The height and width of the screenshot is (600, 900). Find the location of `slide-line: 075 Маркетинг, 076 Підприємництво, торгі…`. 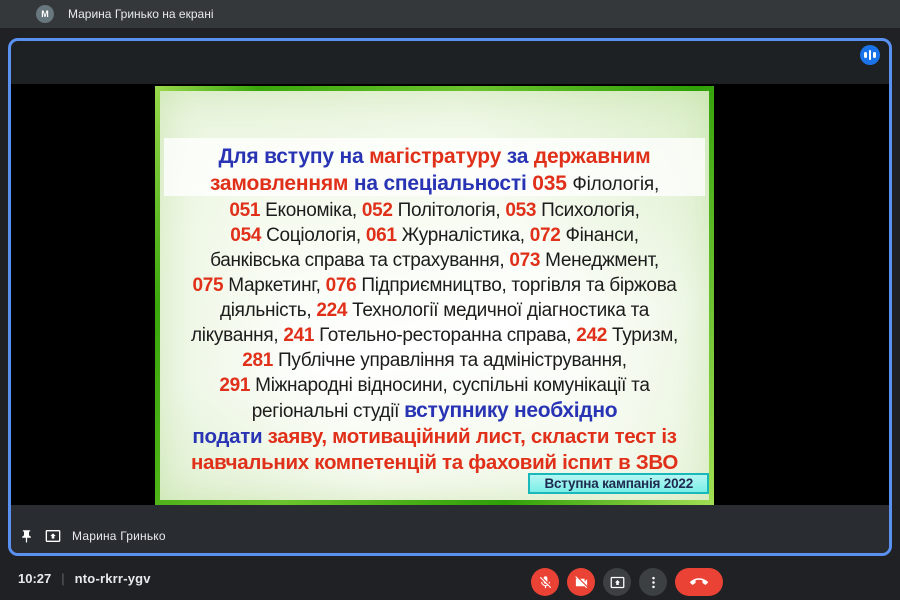

slide-line: 075 Маркетинг, 076 Підприємництво, торгі… is located at coordinates (434, 285).